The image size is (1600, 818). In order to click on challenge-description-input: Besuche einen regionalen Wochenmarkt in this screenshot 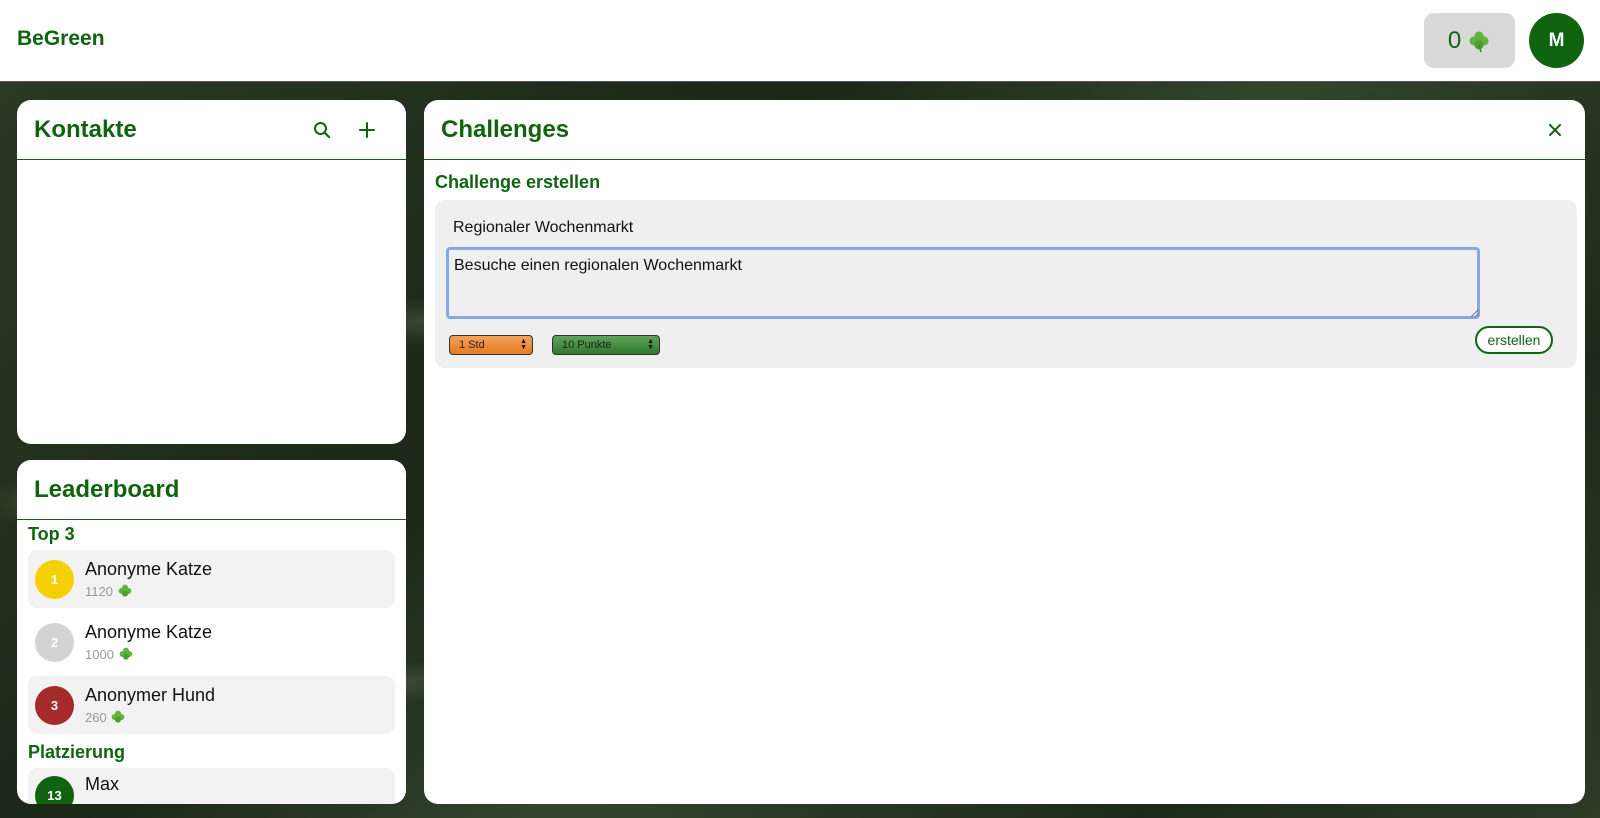, I will do `click(963, 283)`.